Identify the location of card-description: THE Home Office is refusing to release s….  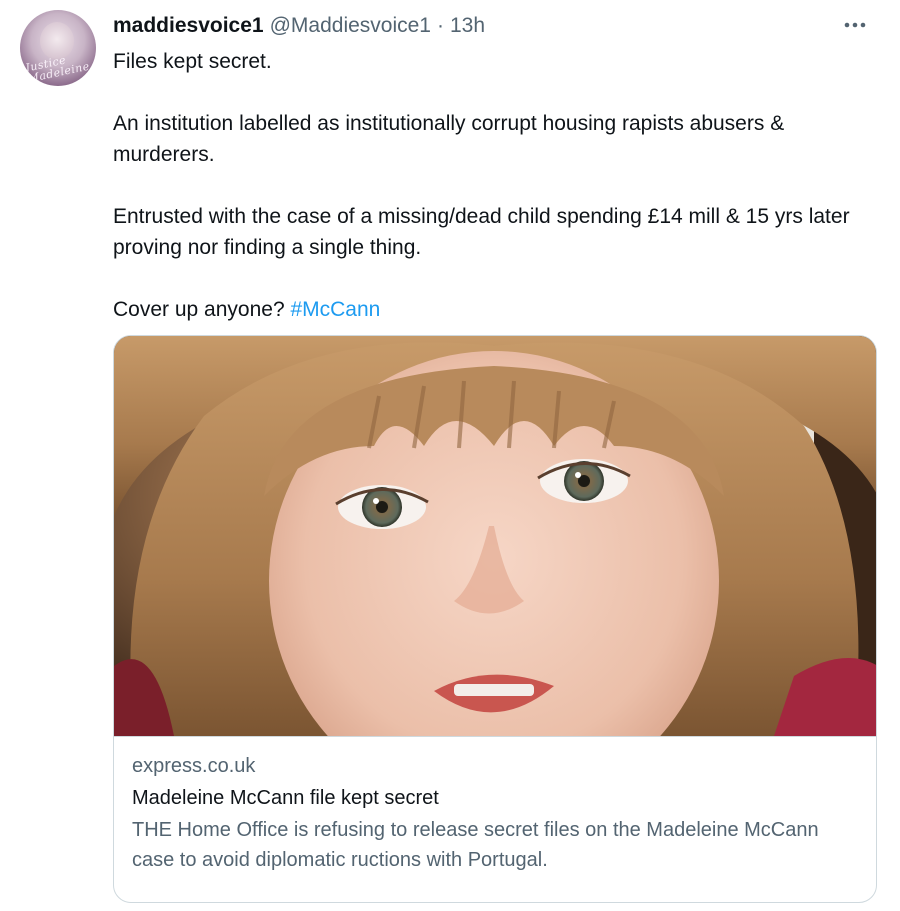
(475, 845).